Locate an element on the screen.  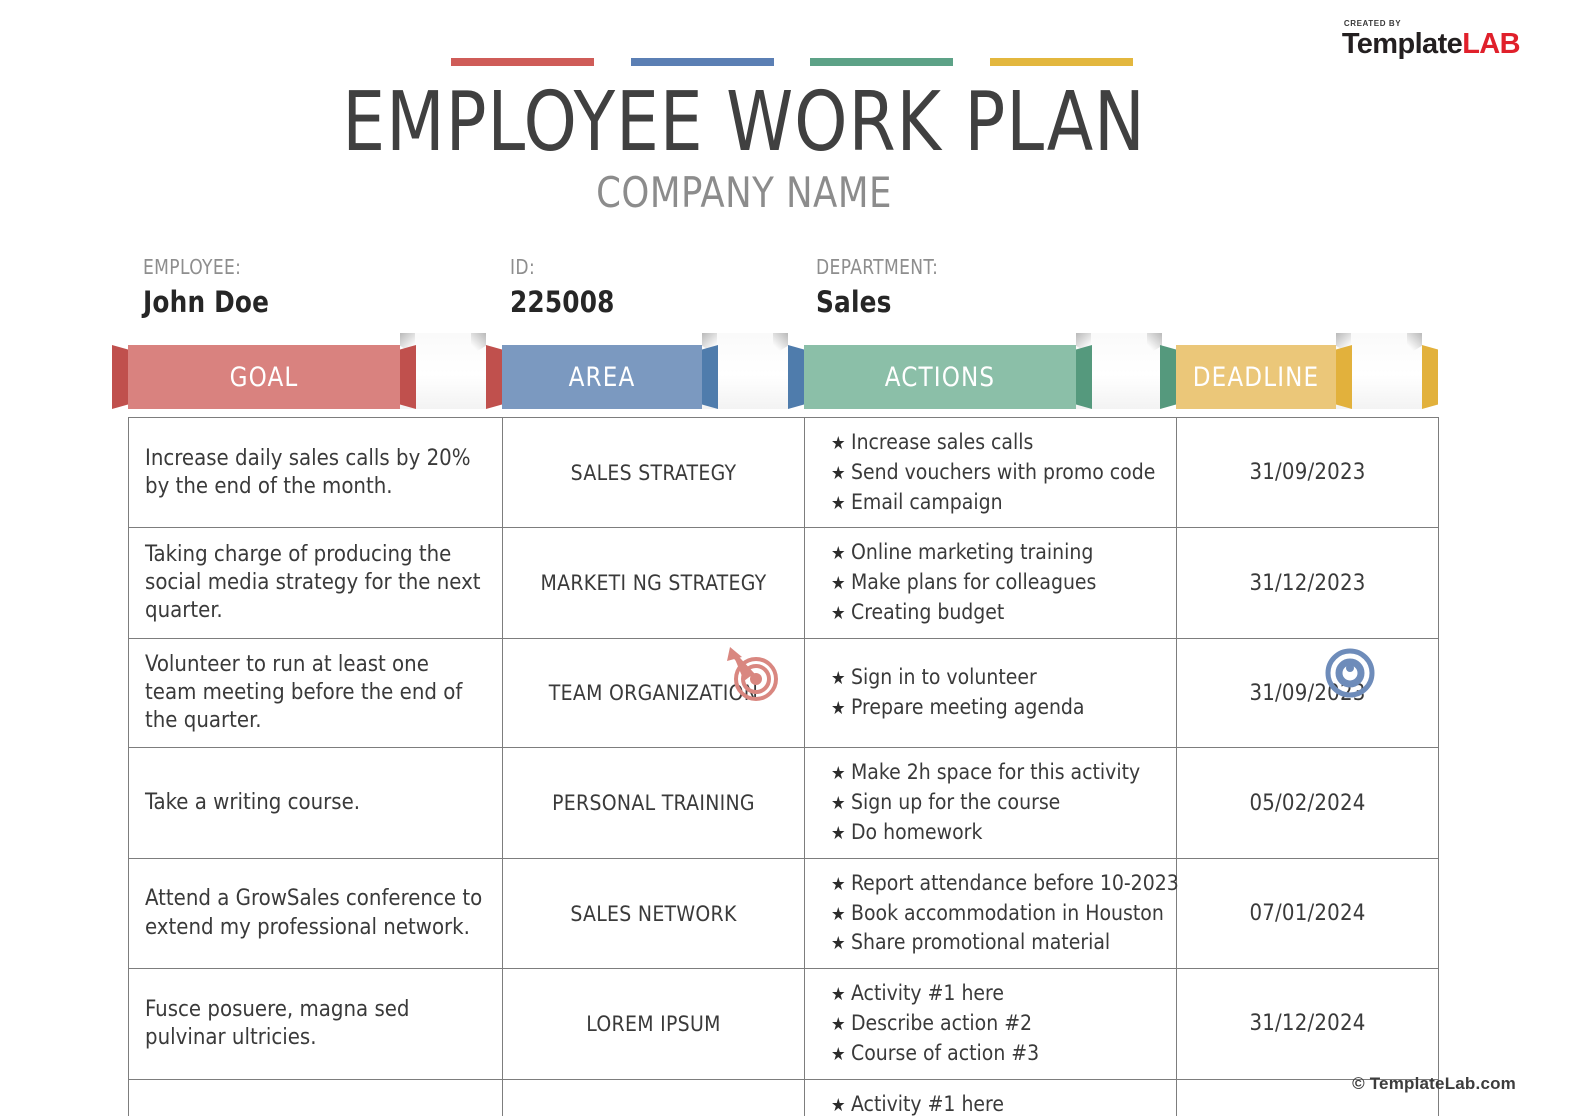
cell-area: MARKETI NG STRATEGY is located at coordinates (653, 583).